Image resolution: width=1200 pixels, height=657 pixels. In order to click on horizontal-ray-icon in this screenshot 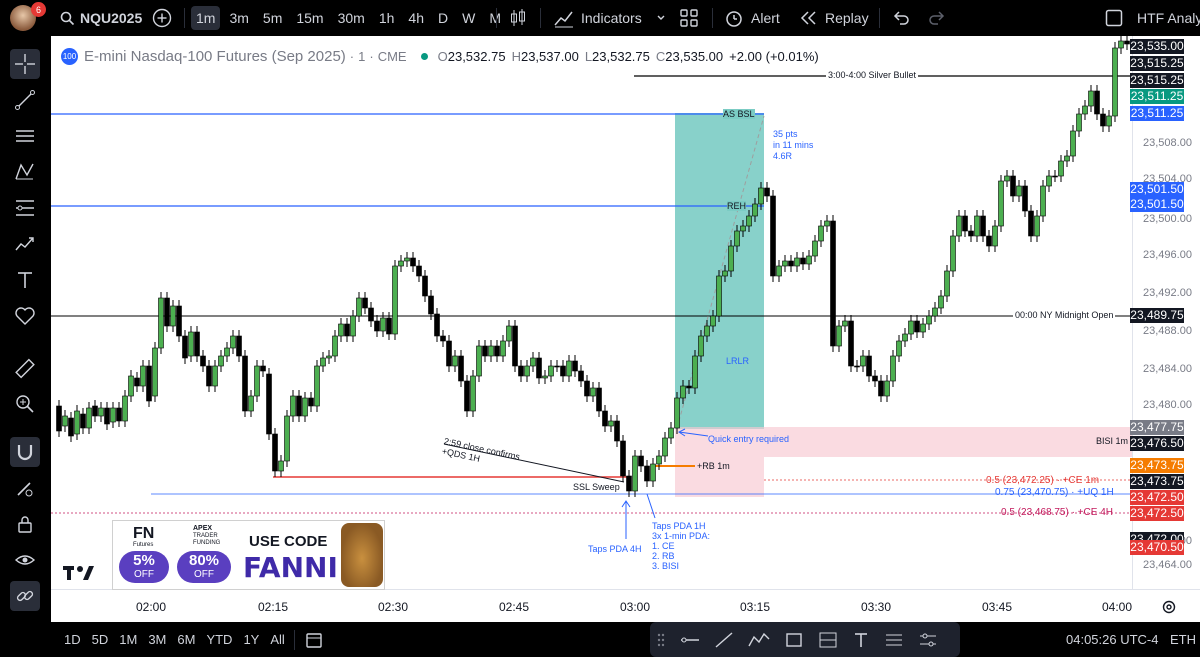, I will do `click(690, 640)`.